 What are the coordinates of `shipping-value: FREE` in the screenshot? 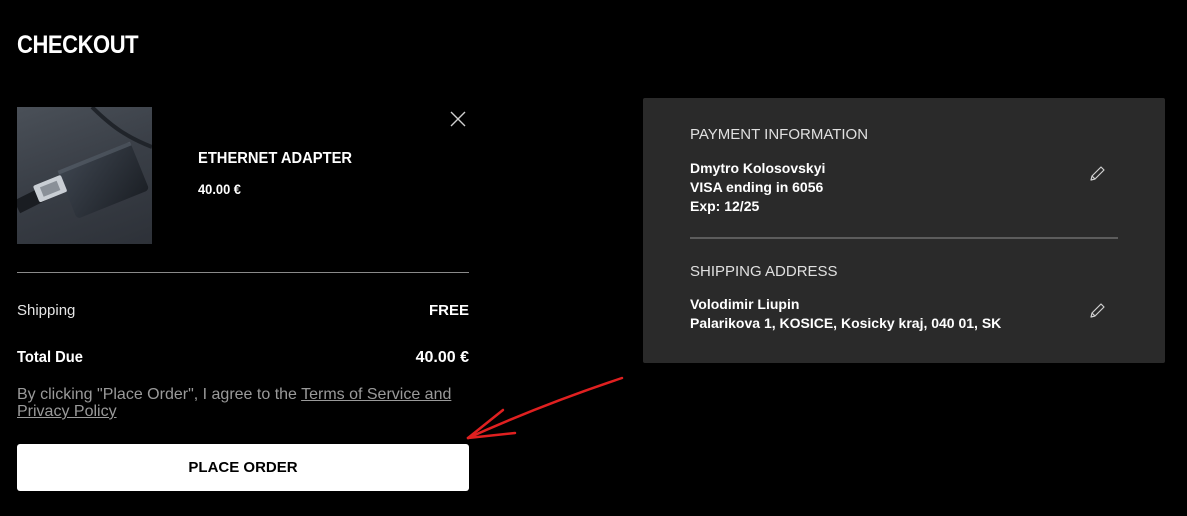 It's located at (448, 310).